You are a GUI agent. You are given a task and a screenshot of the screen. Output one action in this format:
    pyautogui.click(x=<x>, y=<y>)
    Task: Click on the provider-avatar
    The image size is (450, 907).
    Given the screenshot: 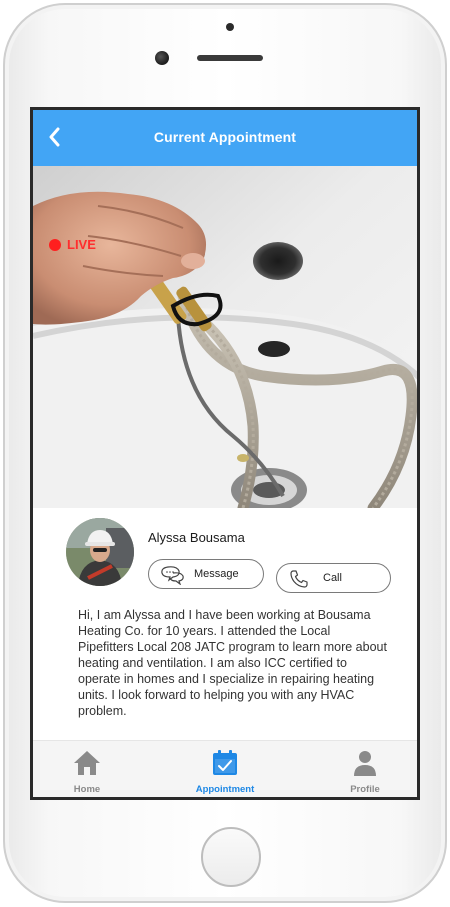 What is the action you would take?
    pyautogui.click(x=100, y=552)
    